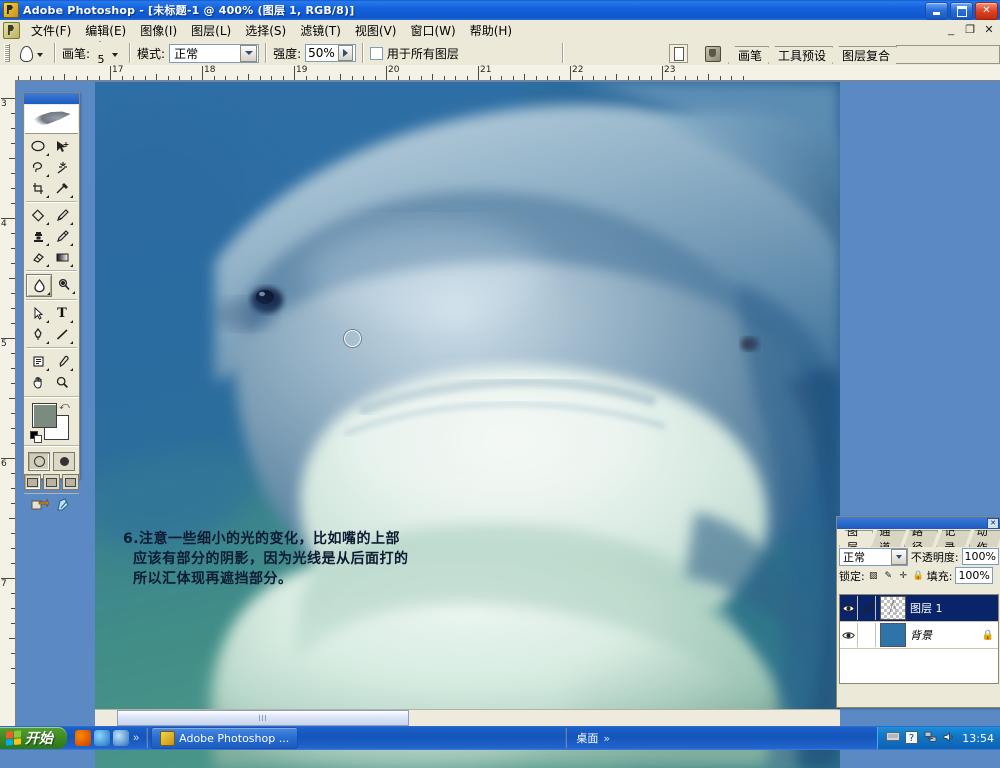  I want to click on lock-transparency-icon: ▨, so click(873, 575).